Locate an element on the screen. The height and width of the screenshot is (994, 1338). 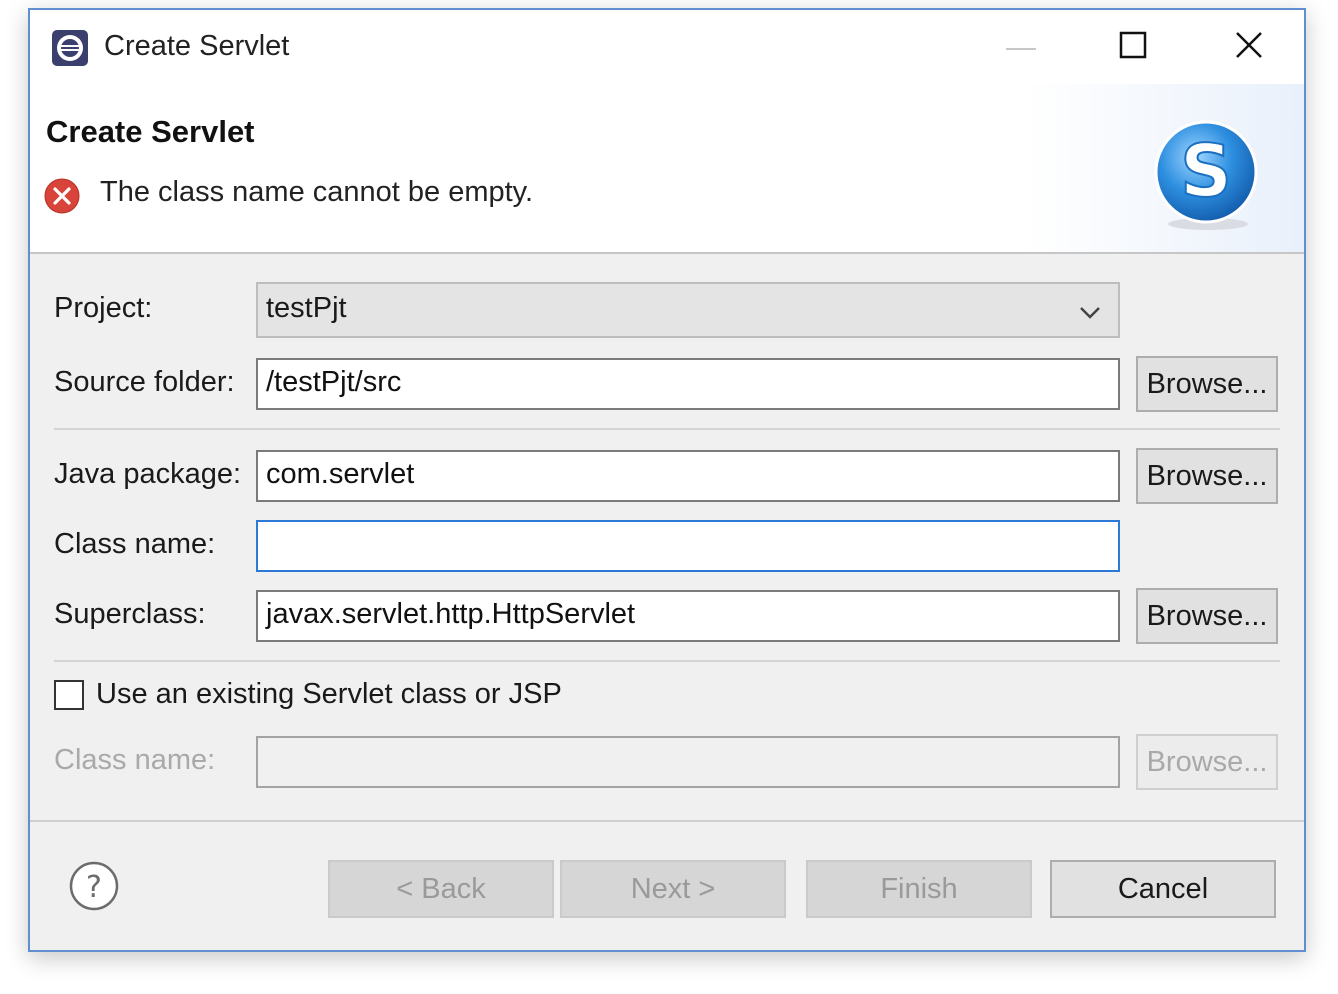
existing-class-name-field is located at coordinates (688, 762).